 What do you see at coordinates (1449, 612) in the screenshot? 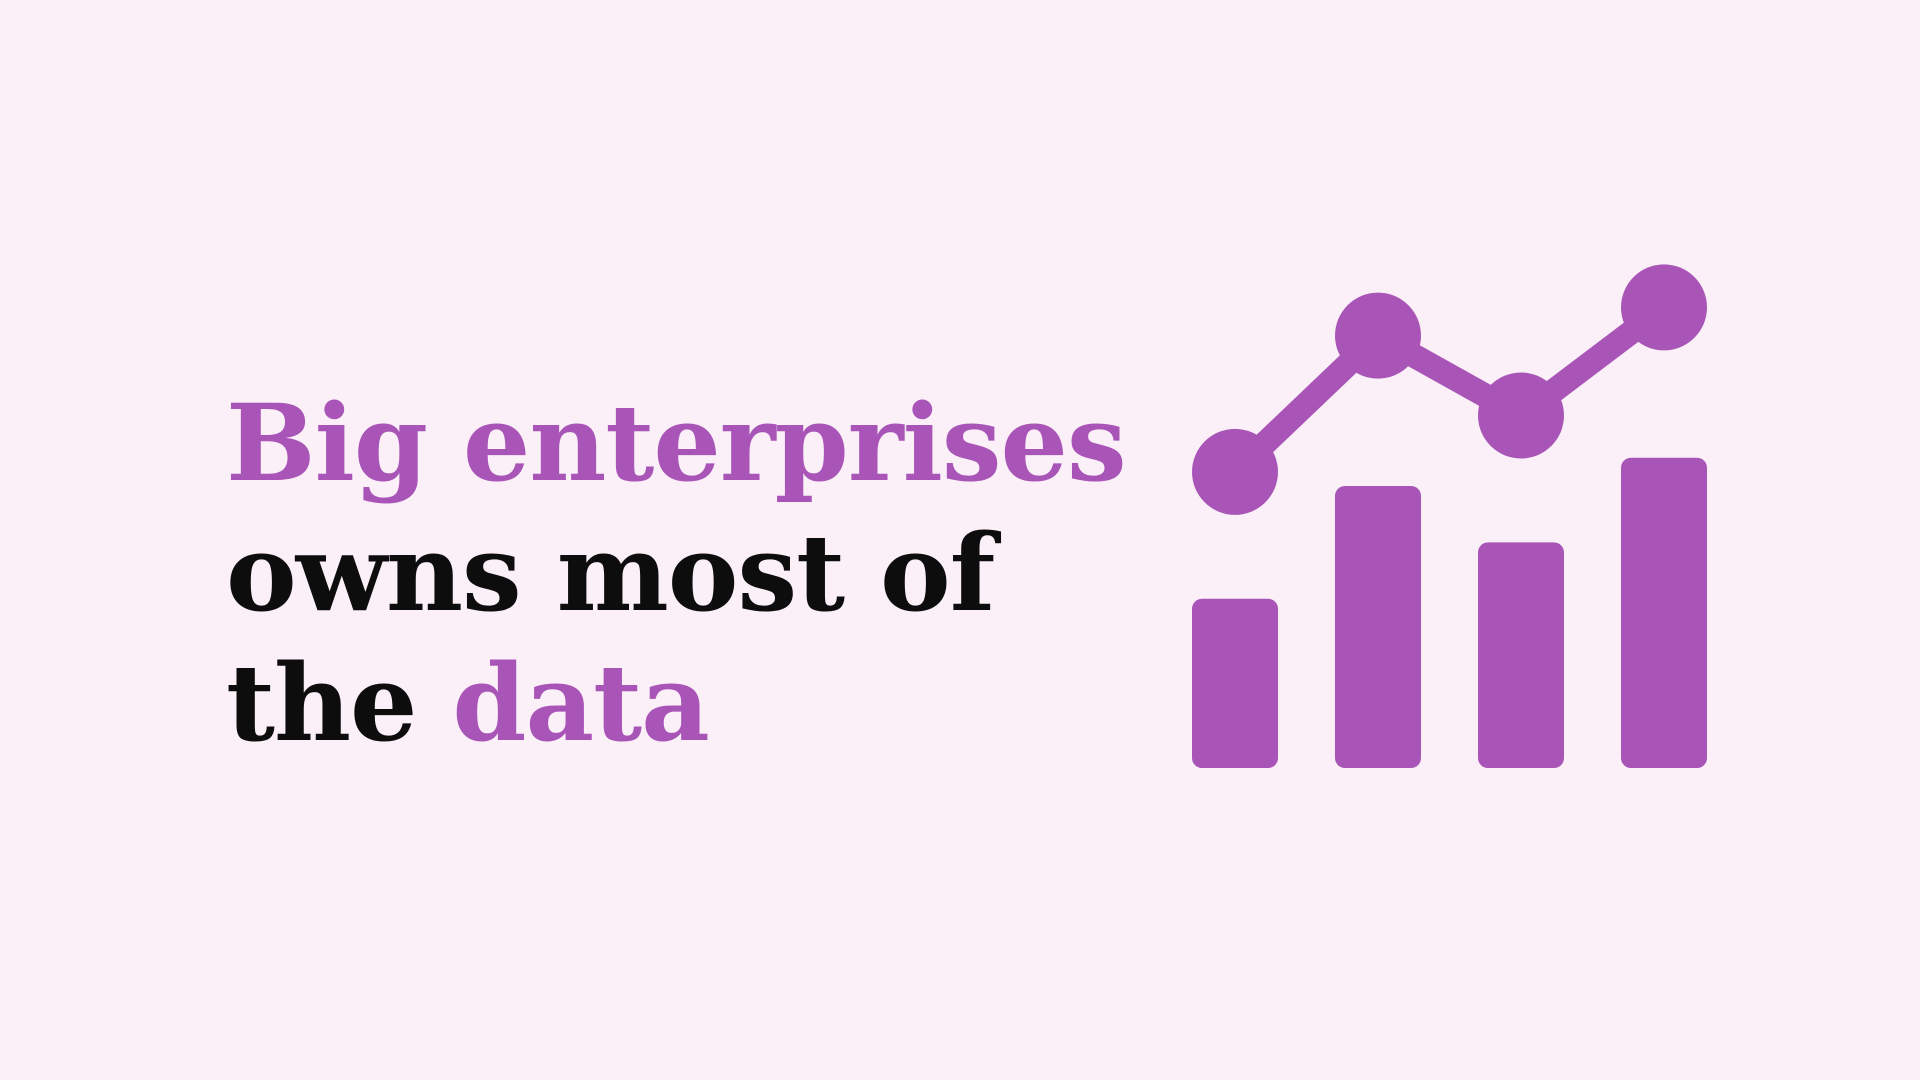
I see `icon-bars` at bounding box center [1449, 612].